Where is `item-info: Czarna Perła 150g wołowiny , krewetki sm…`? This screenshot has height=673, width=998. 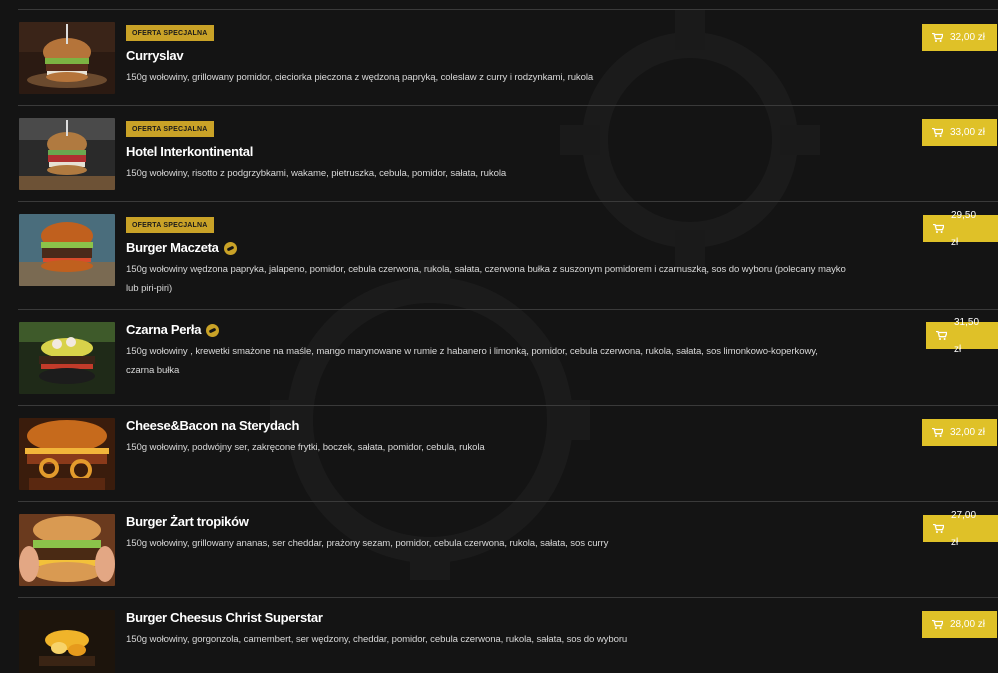
item-info: Czarna Perła 150g wołowiny , krewetki sm… is located at coordinates (486, 351).